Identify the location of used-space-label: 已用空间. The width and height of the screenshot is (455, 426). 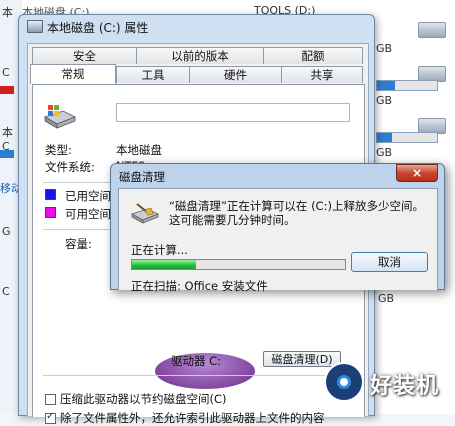
(88, 196).